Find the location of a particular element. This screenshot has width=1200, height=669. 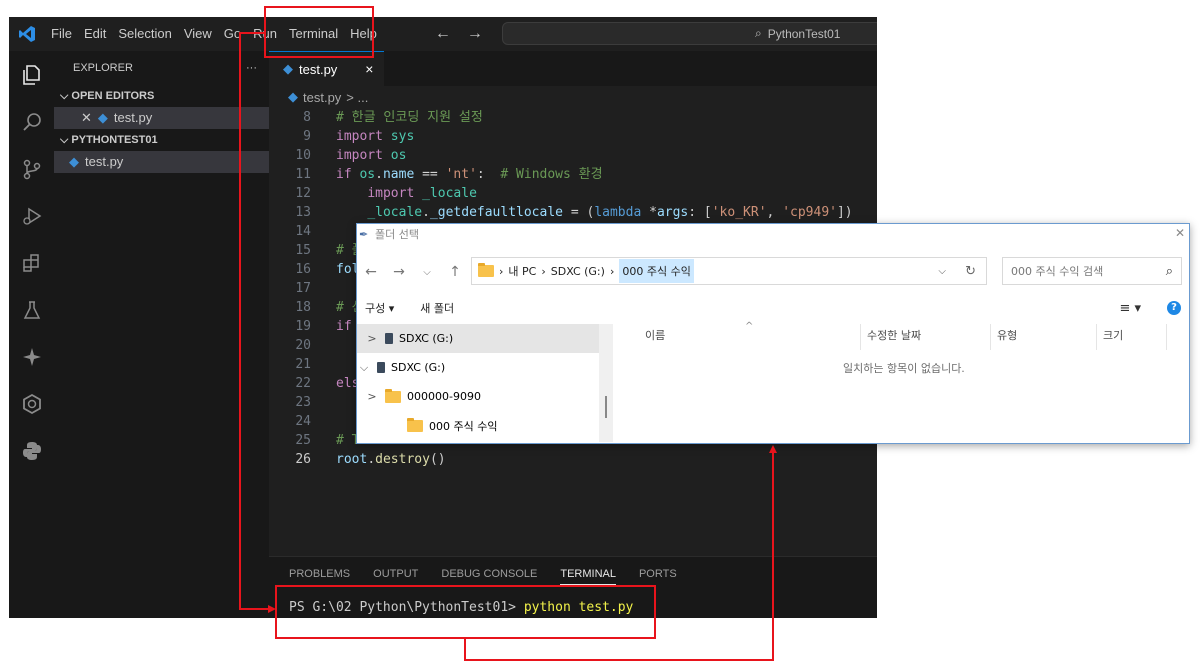

line-number: 11 is located at coordinates (303, 174).